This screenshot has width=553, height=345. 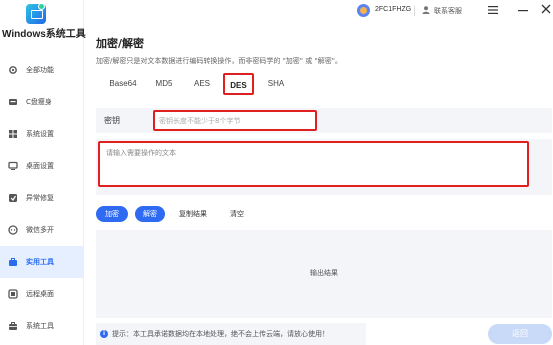 What do you see at coordinates (448, 11) in the screenshot?
I see `contact-service-link: 联系客服` at bounding box center [448, 11].